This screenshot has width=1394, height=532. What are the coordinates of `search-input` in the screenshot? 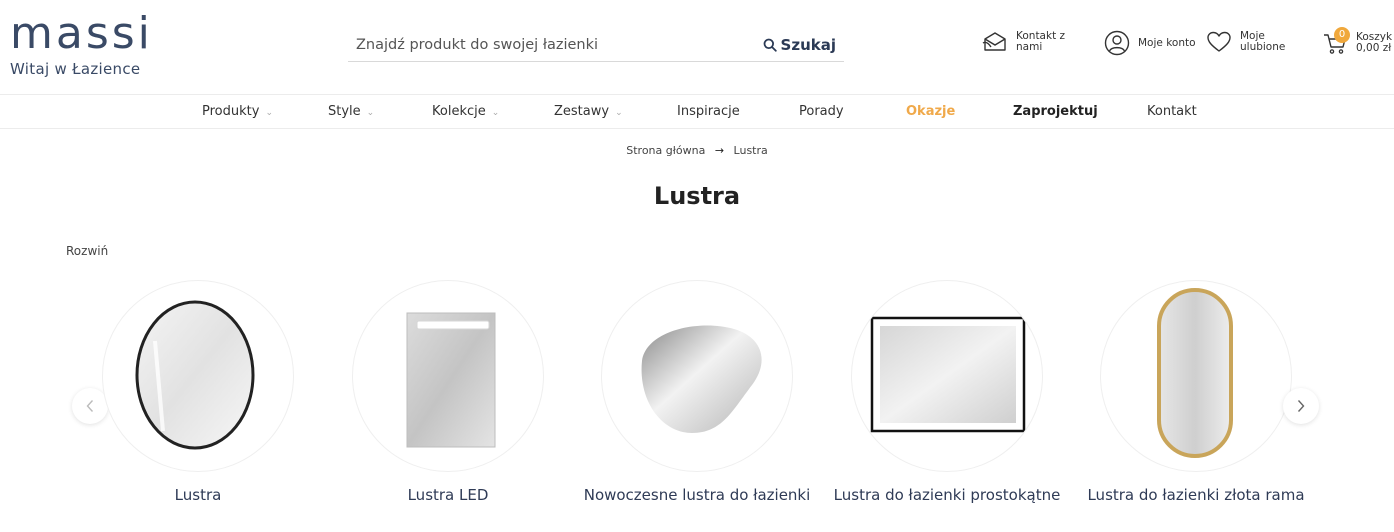 It's located at (555, 44).